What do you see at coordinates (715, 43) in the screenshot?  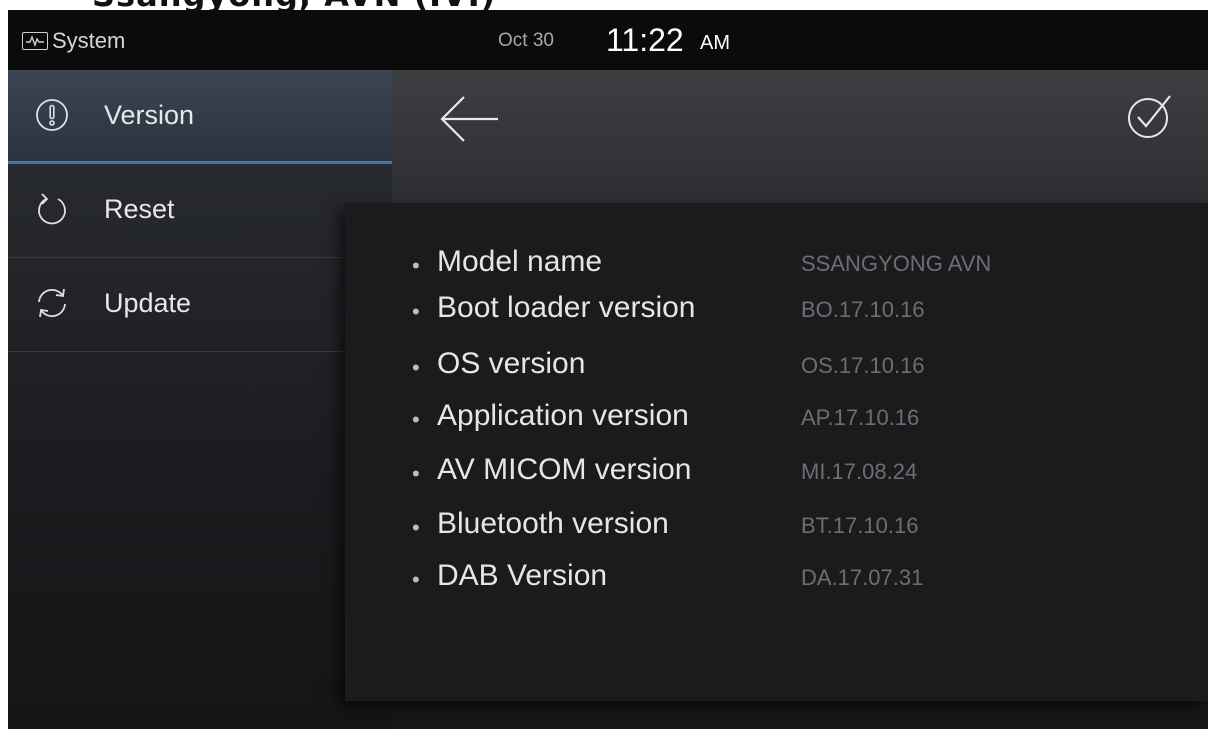 I see `status-ampm: AM` at bounding box center [715, 43].